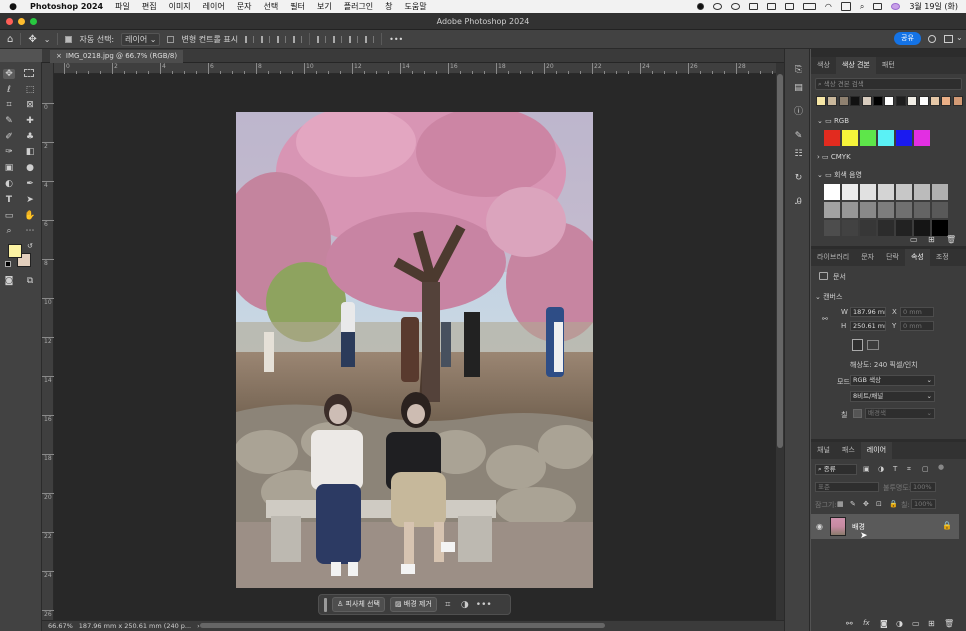 The height and width of the screenshot is (631, 966). Describe the element at coordinates (771, 6) in the screenshot. I see `notes-icon` at that location.